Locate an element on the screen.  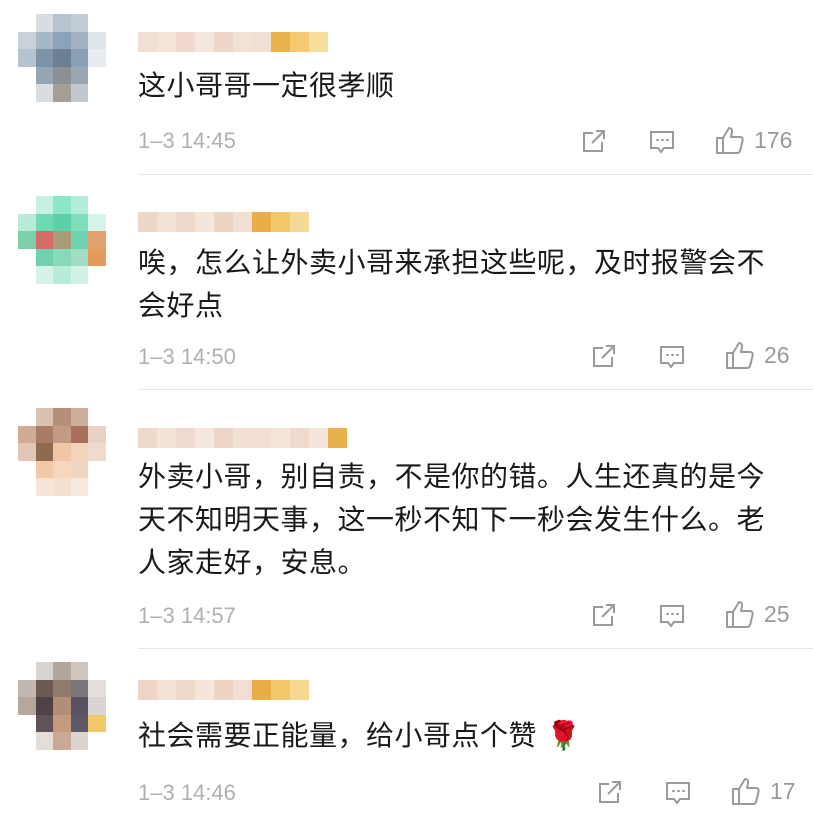
comment-text: 这小哥哥一定很孝顺 is located at coordinates (266, 85).